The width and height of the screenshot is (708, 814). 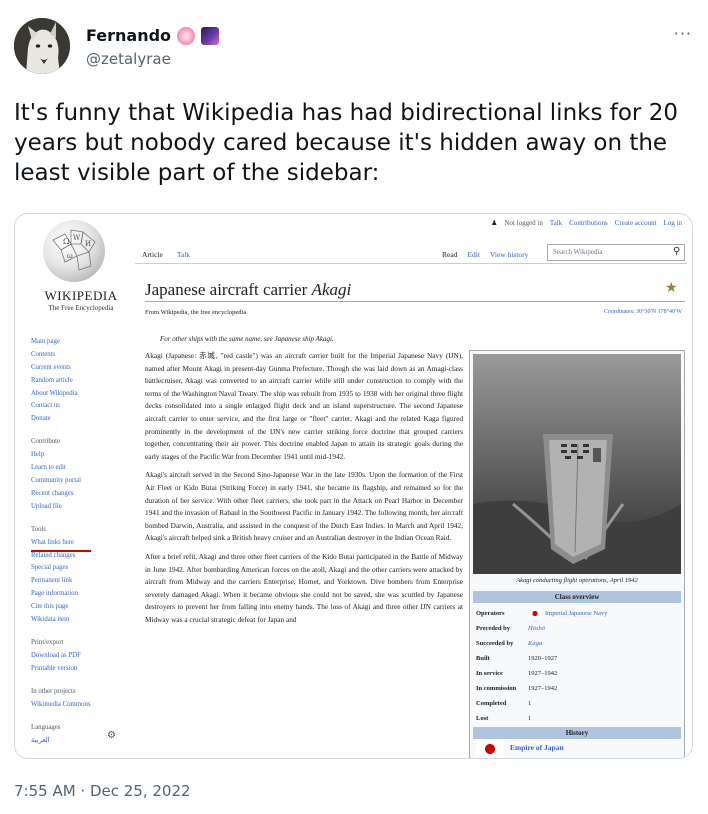 I want to click on author-name: Fernando, so click(x=128, y=36).